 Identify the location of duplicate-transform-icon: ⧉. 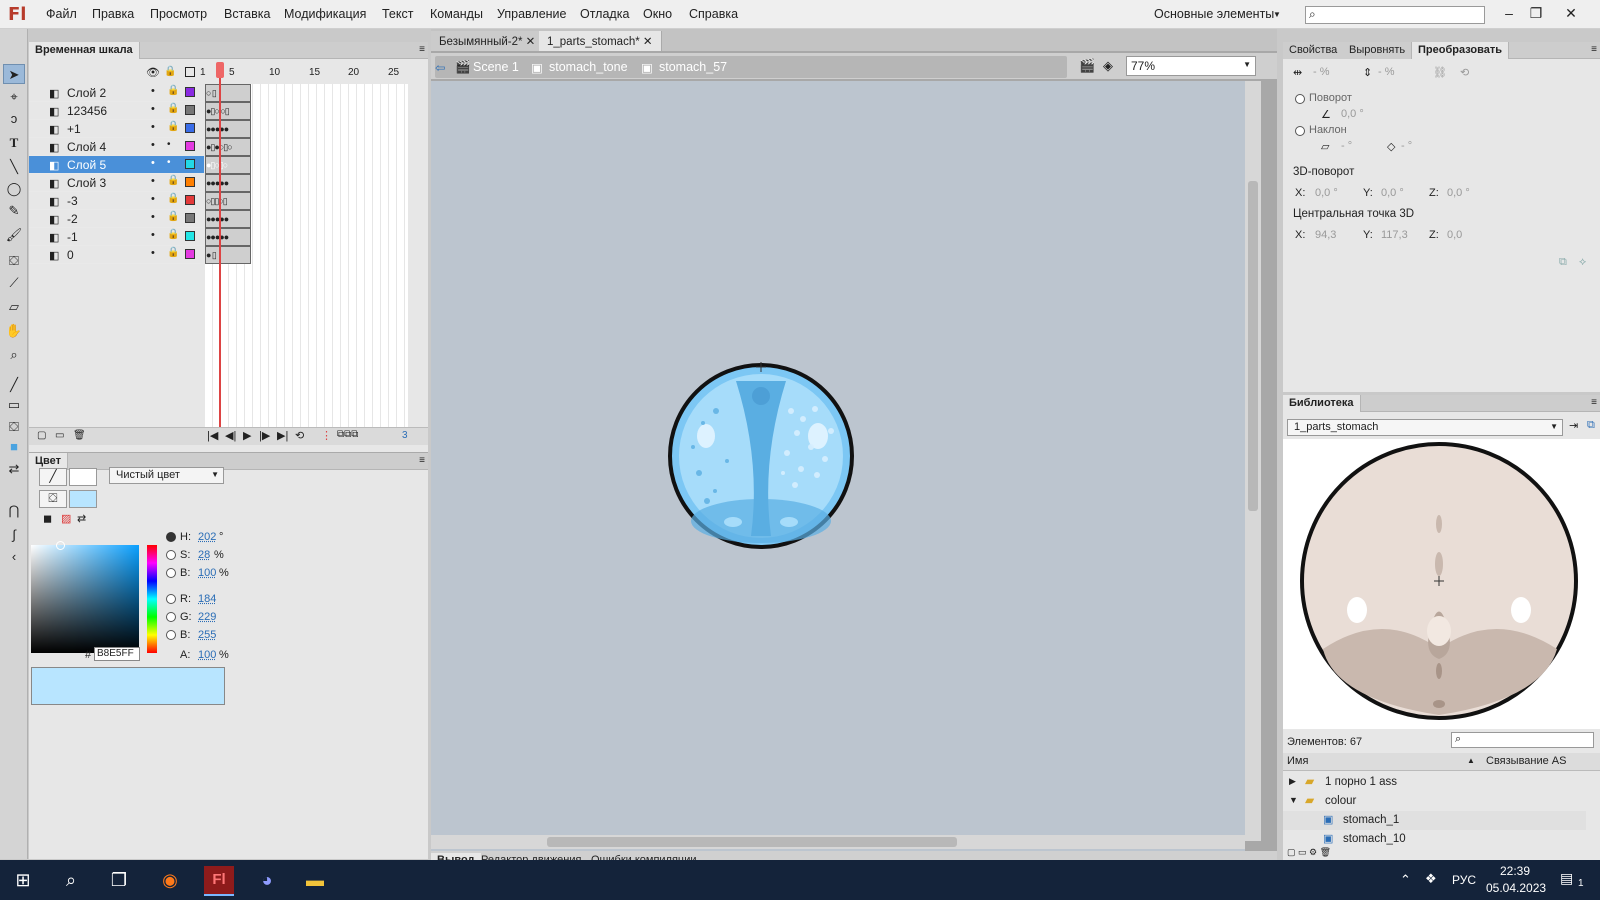
(1563, 262).